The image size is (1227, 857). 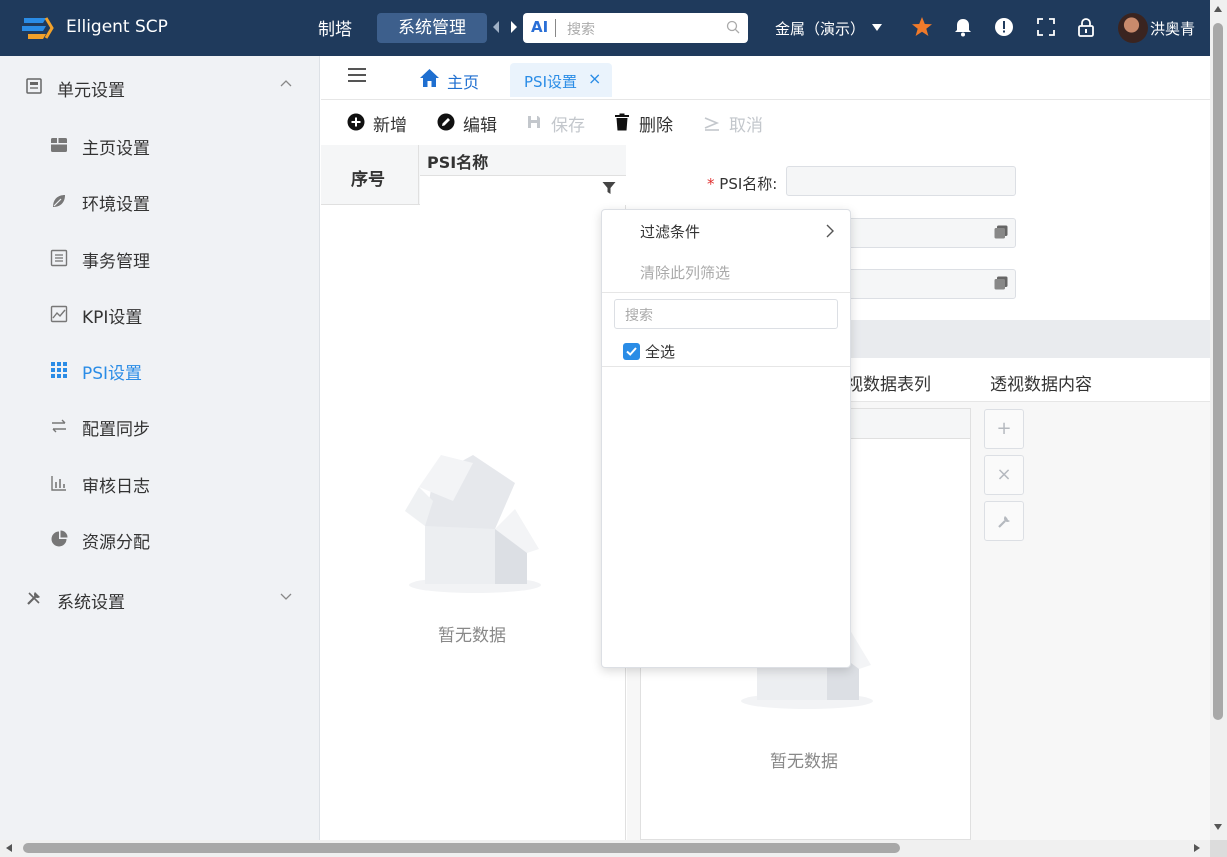 I want to click on psi-name-label: * PSI名称:, so click(x=742, y=183).